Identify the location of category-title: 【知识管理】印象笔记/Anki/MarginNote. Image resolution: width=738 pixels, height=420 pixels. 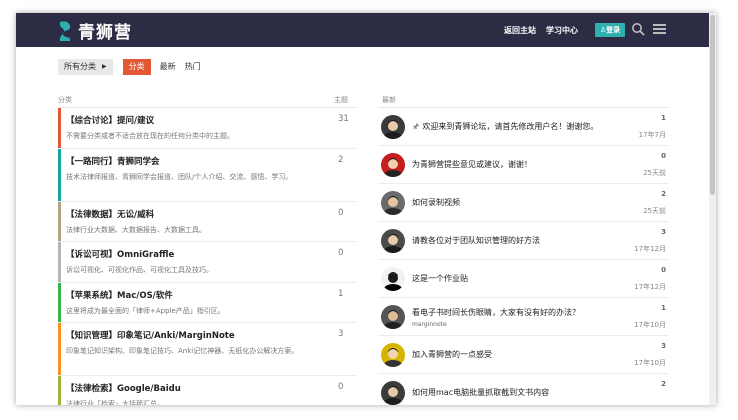
(211, 335).